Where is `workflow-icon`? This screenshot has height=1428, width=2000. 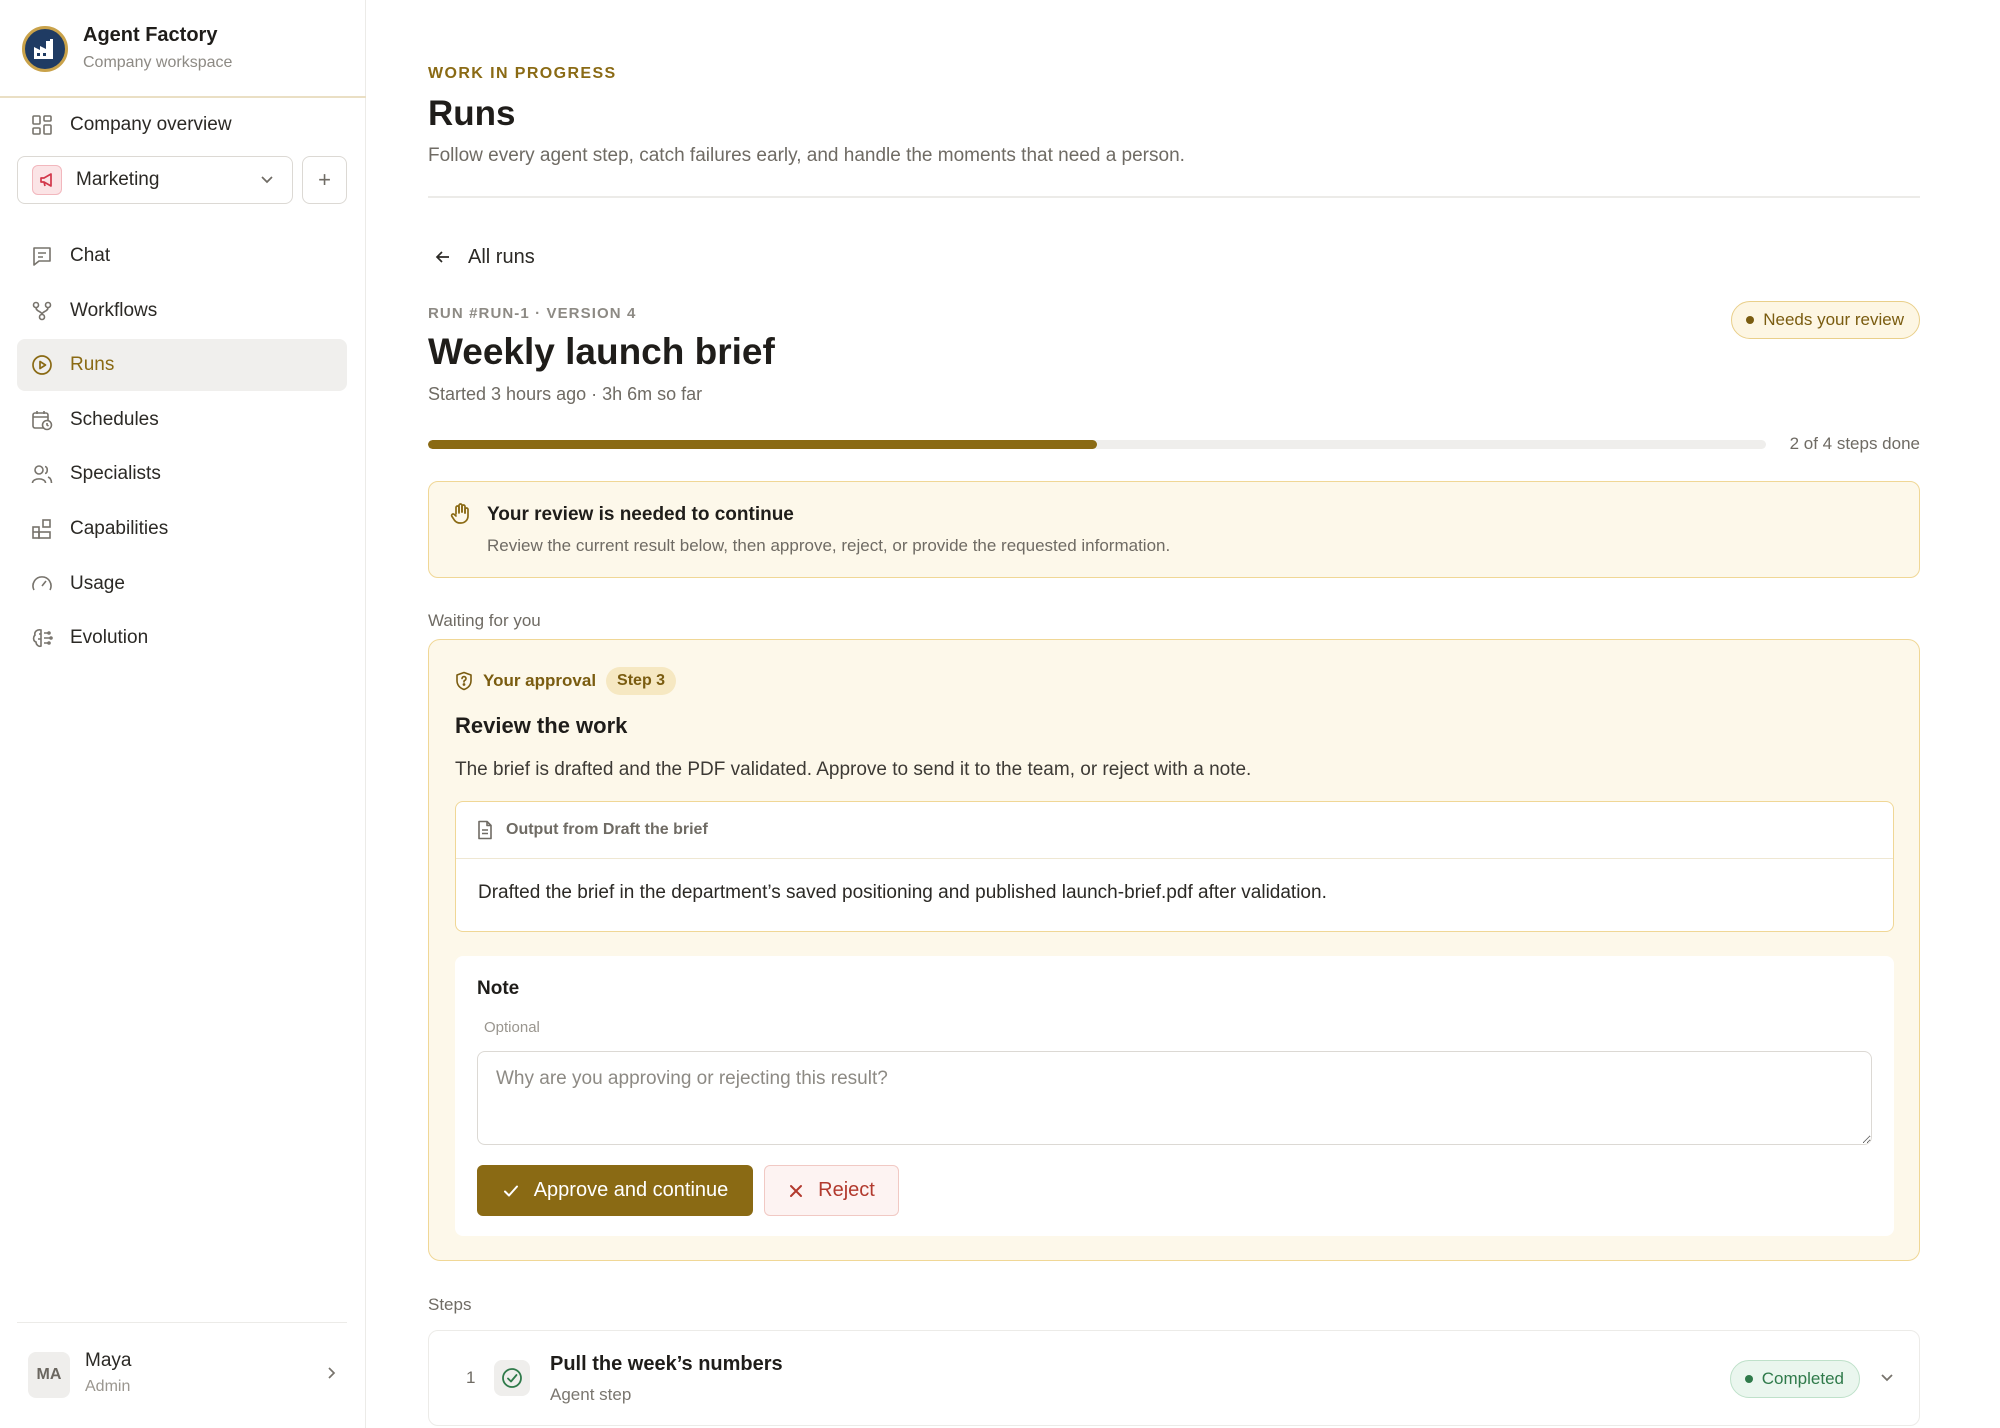
workflow-icon is located at coordinates (42, 311).